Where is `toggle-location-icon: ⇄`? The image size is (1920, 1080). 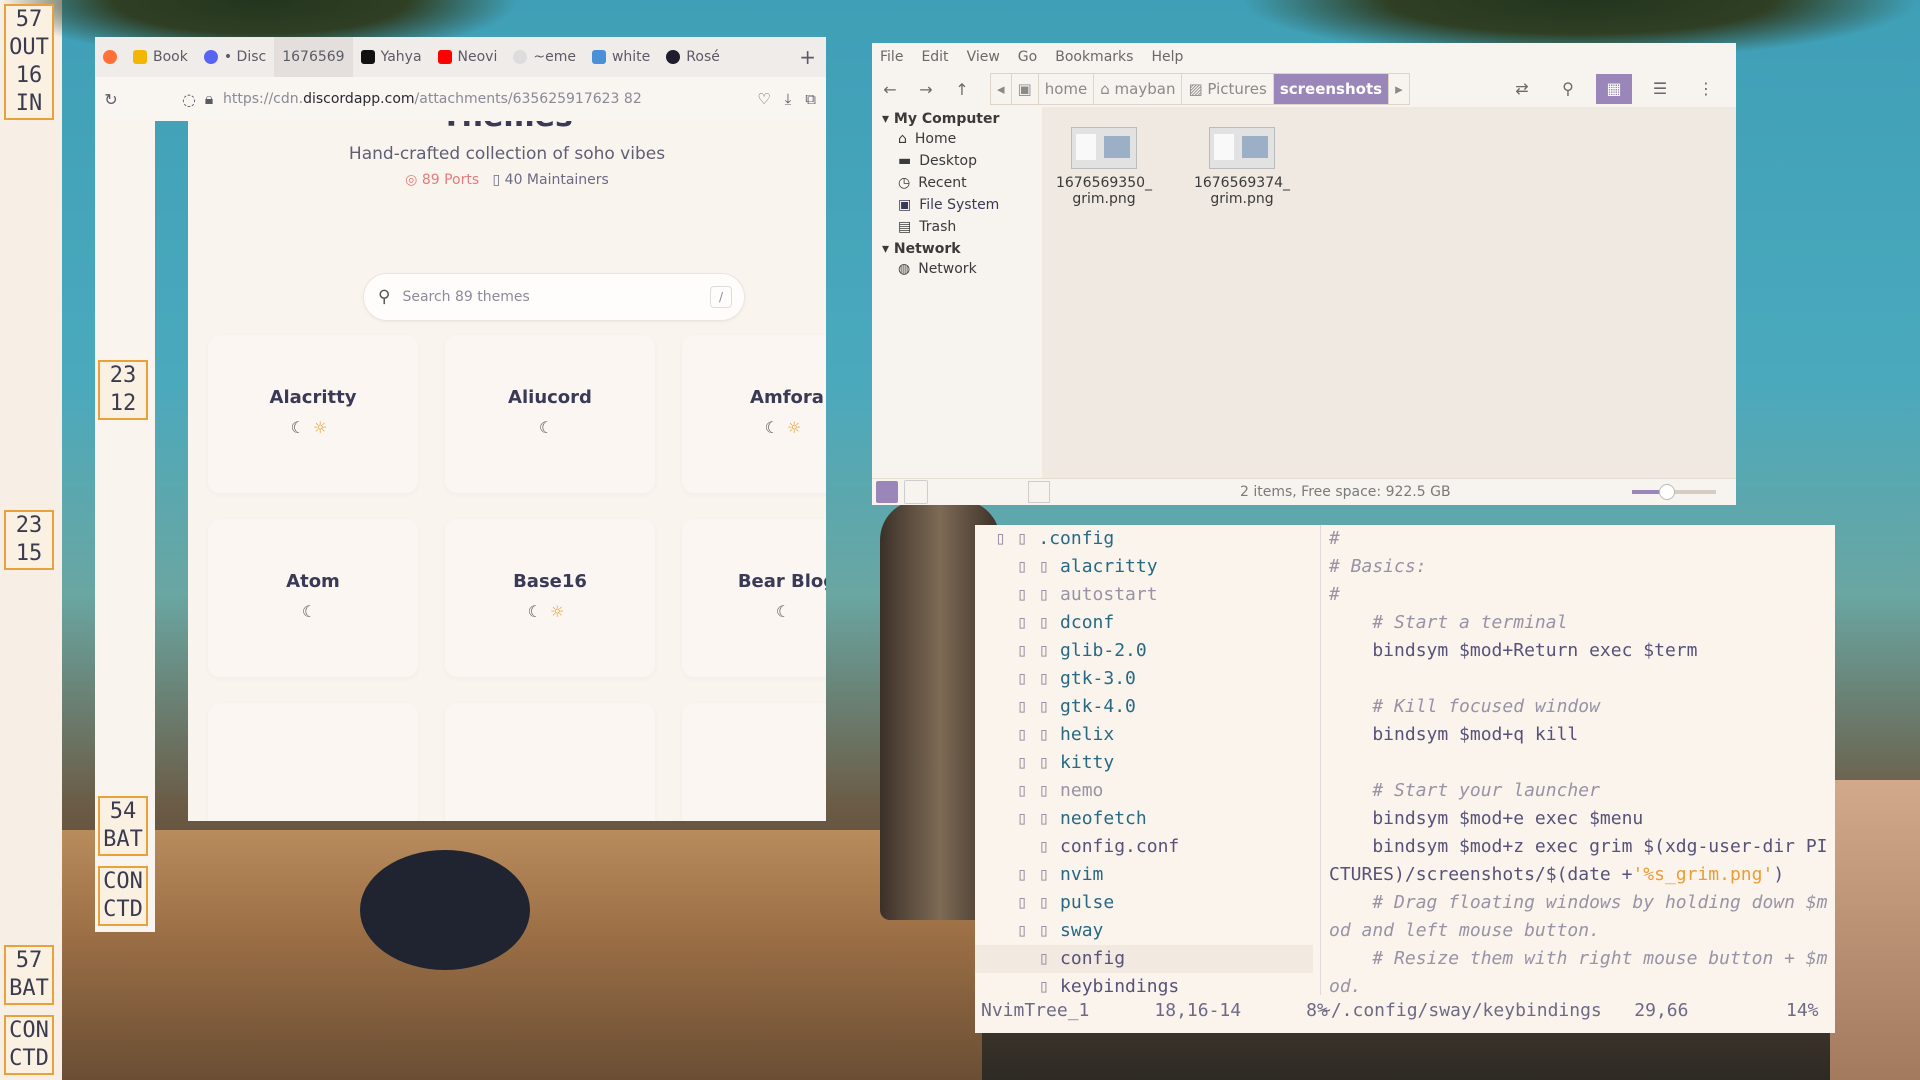
toggle-location-icon: ⇄ is located at coordinates (1522, 89).